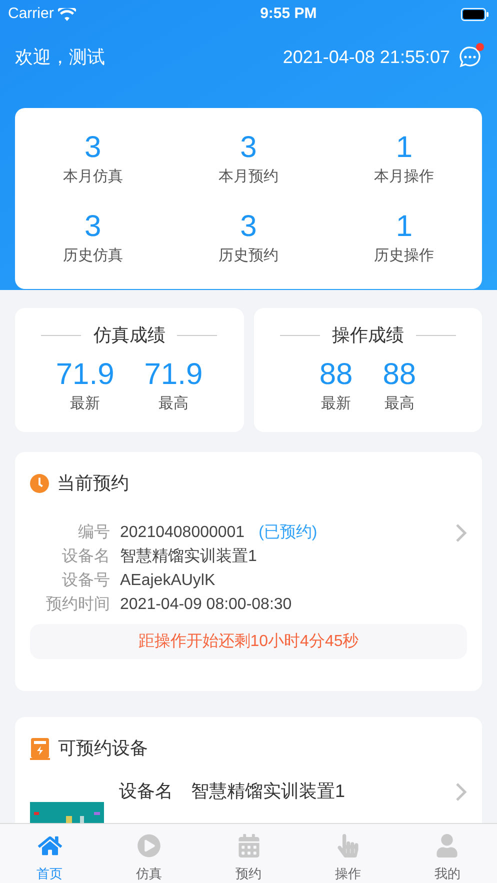  I want to click on clock-time: 9:55 PM, so click(288, 14).